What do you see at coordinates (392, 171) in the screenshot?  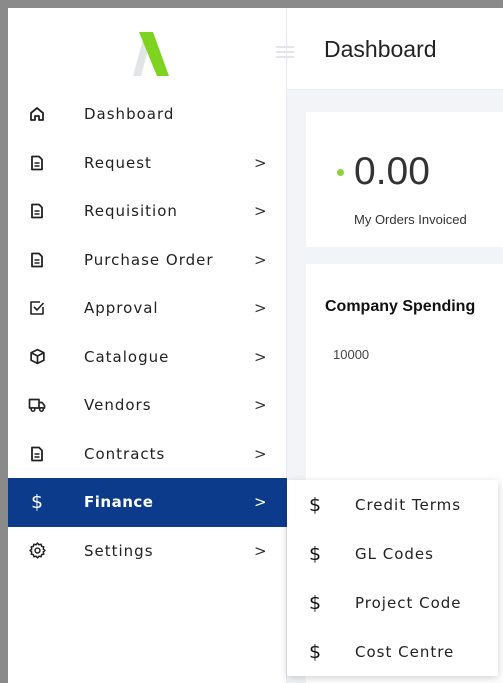 I see `stat-value: 0.00` at bounding box center [392, 171].